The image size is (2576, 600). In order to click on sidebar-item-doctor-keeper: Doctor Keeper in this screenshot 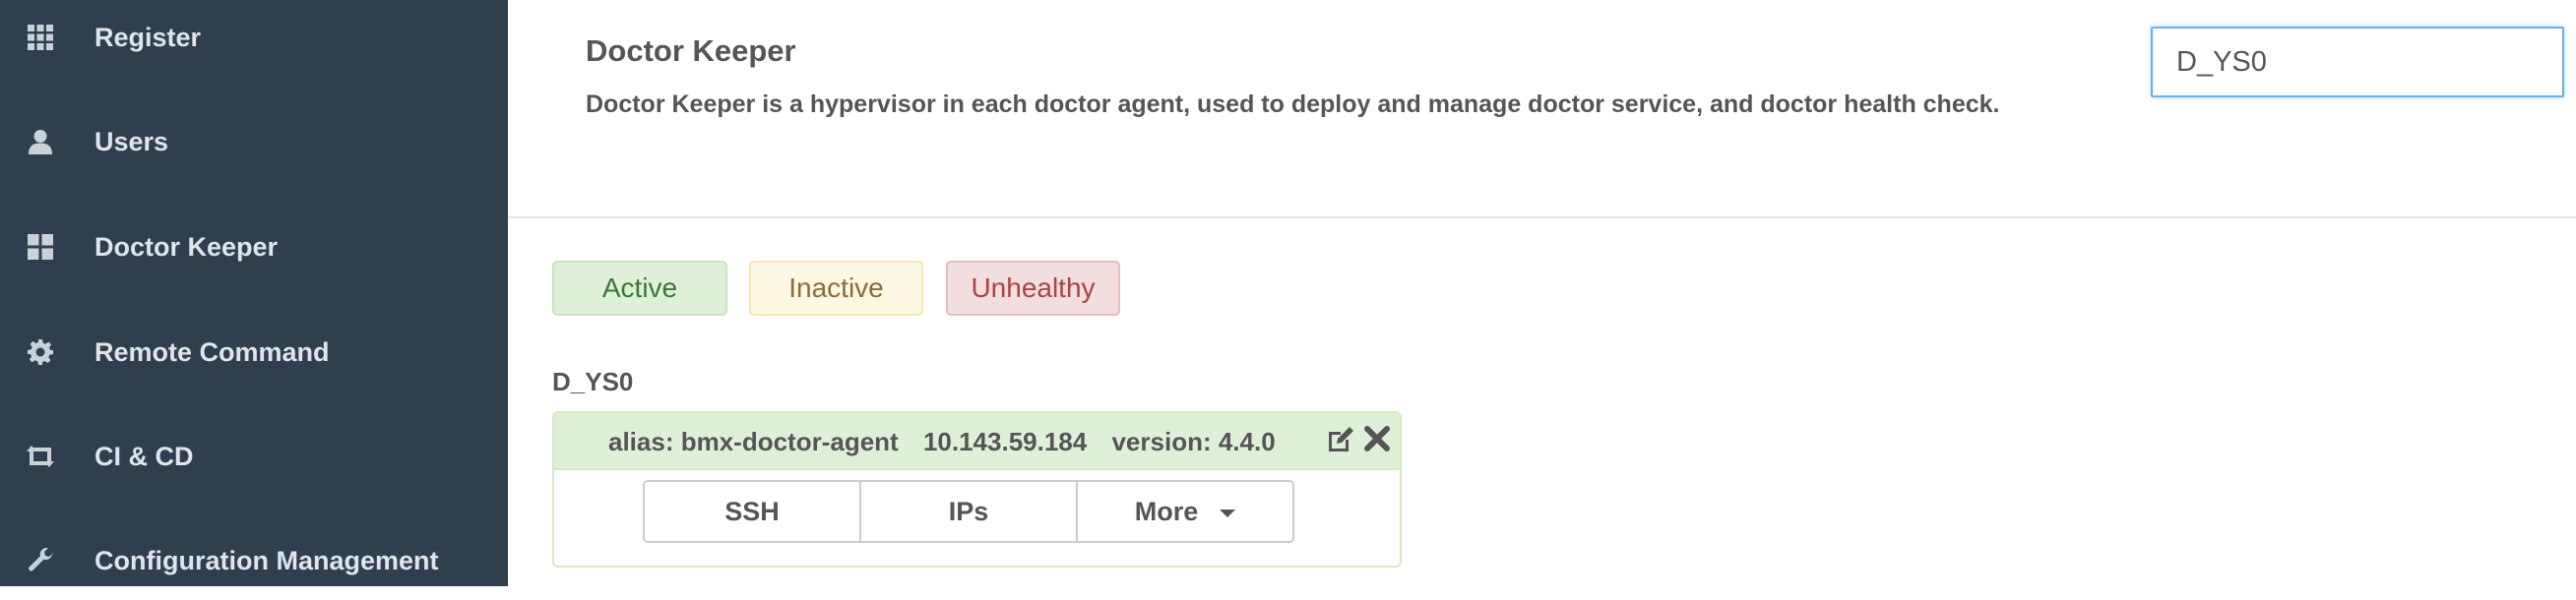, I will do `click(254, 247)`.